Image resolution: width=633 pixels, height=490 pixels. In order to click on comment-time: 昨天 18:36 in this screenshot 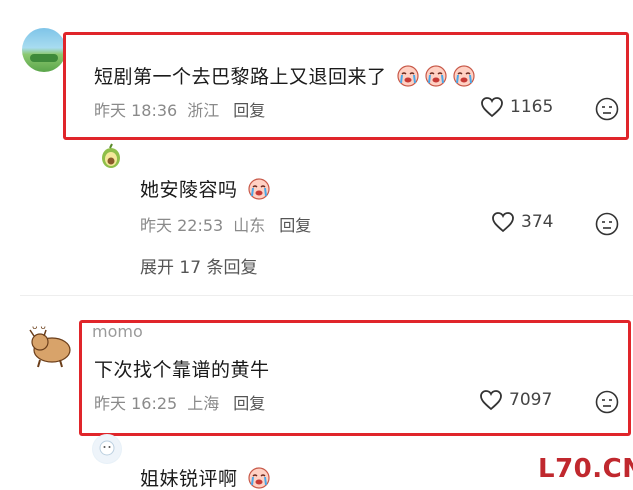, I will do `click(136, 110)`.